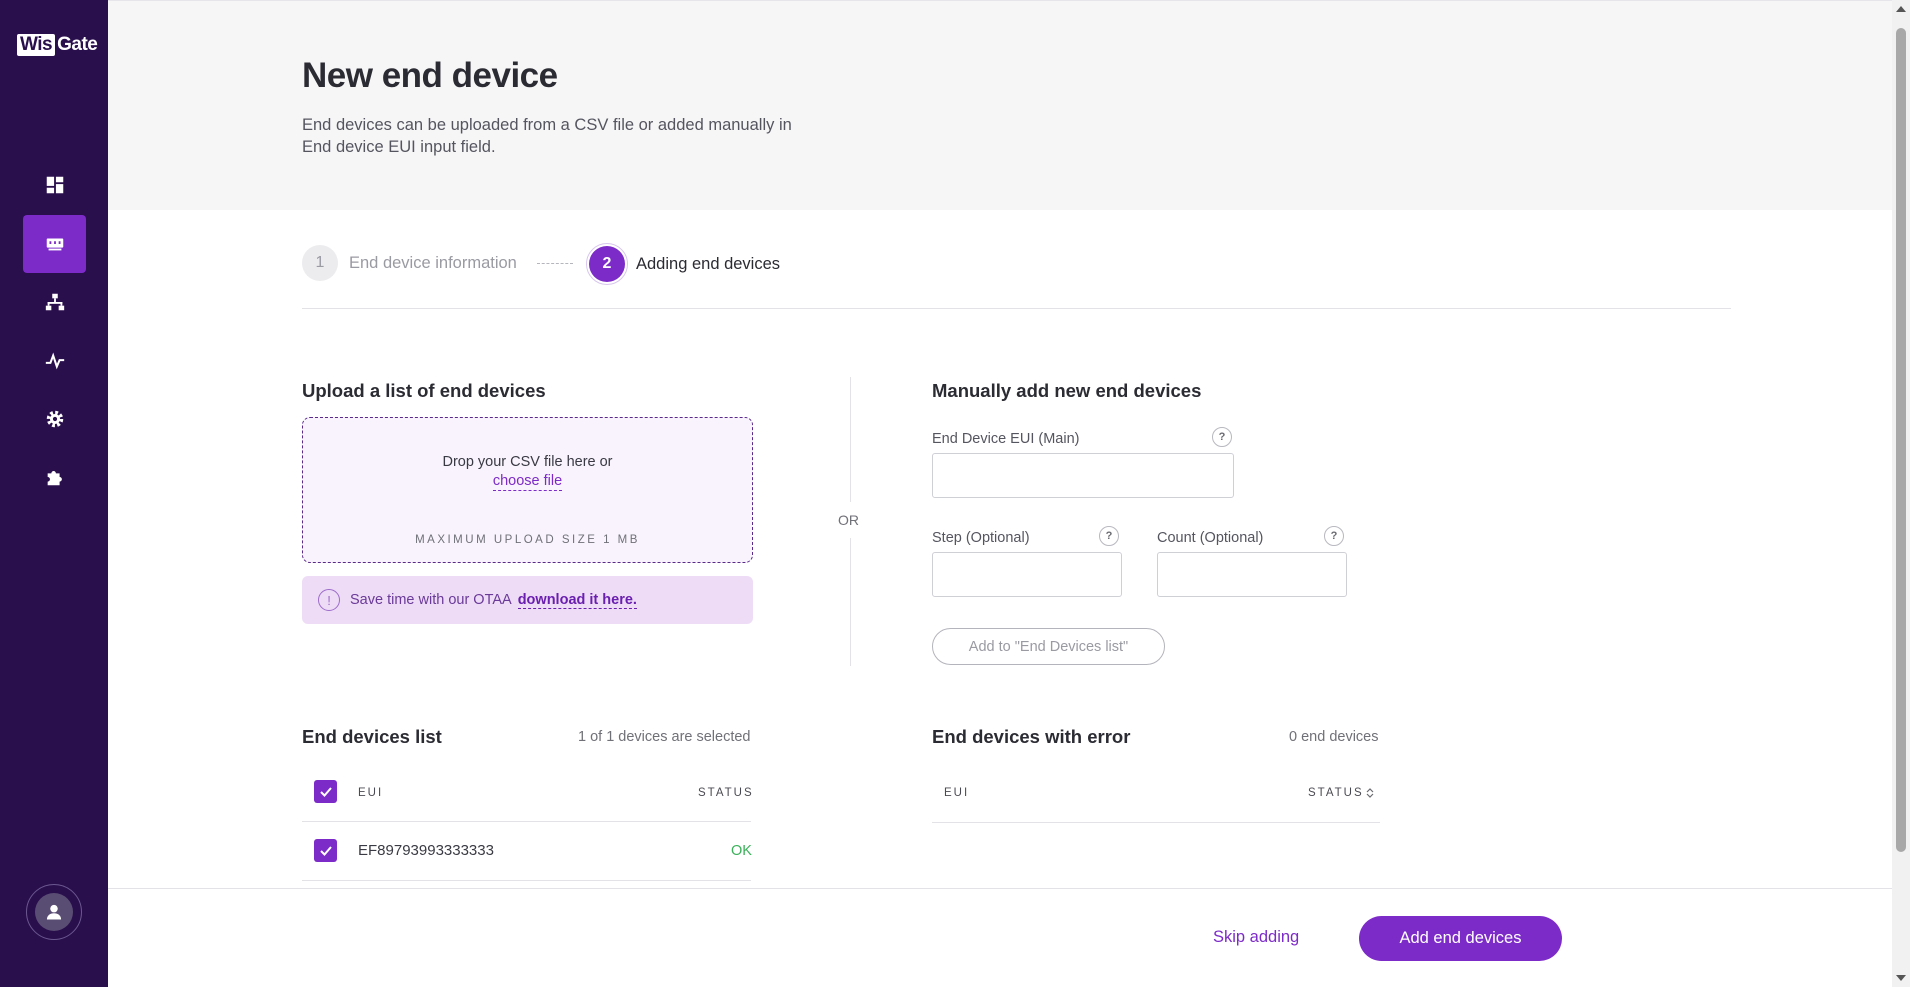 This screenshot has height=987, width=1910. What do you see at coordinates (1048, 646) in the screenshot?
I see `add-to-list-button: Add to "End Devices list"` at bounding box center [1048, 646].